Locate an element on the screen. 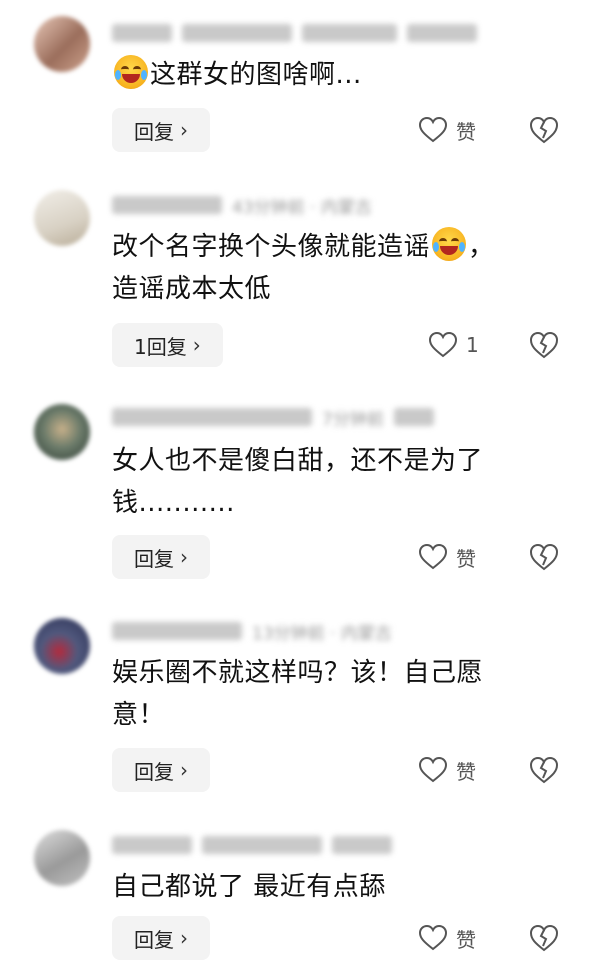 Image resolution: width=600 pixels, height=960 pixels. username-blurred: 7分钟前 is located at coordinates (273, 418).